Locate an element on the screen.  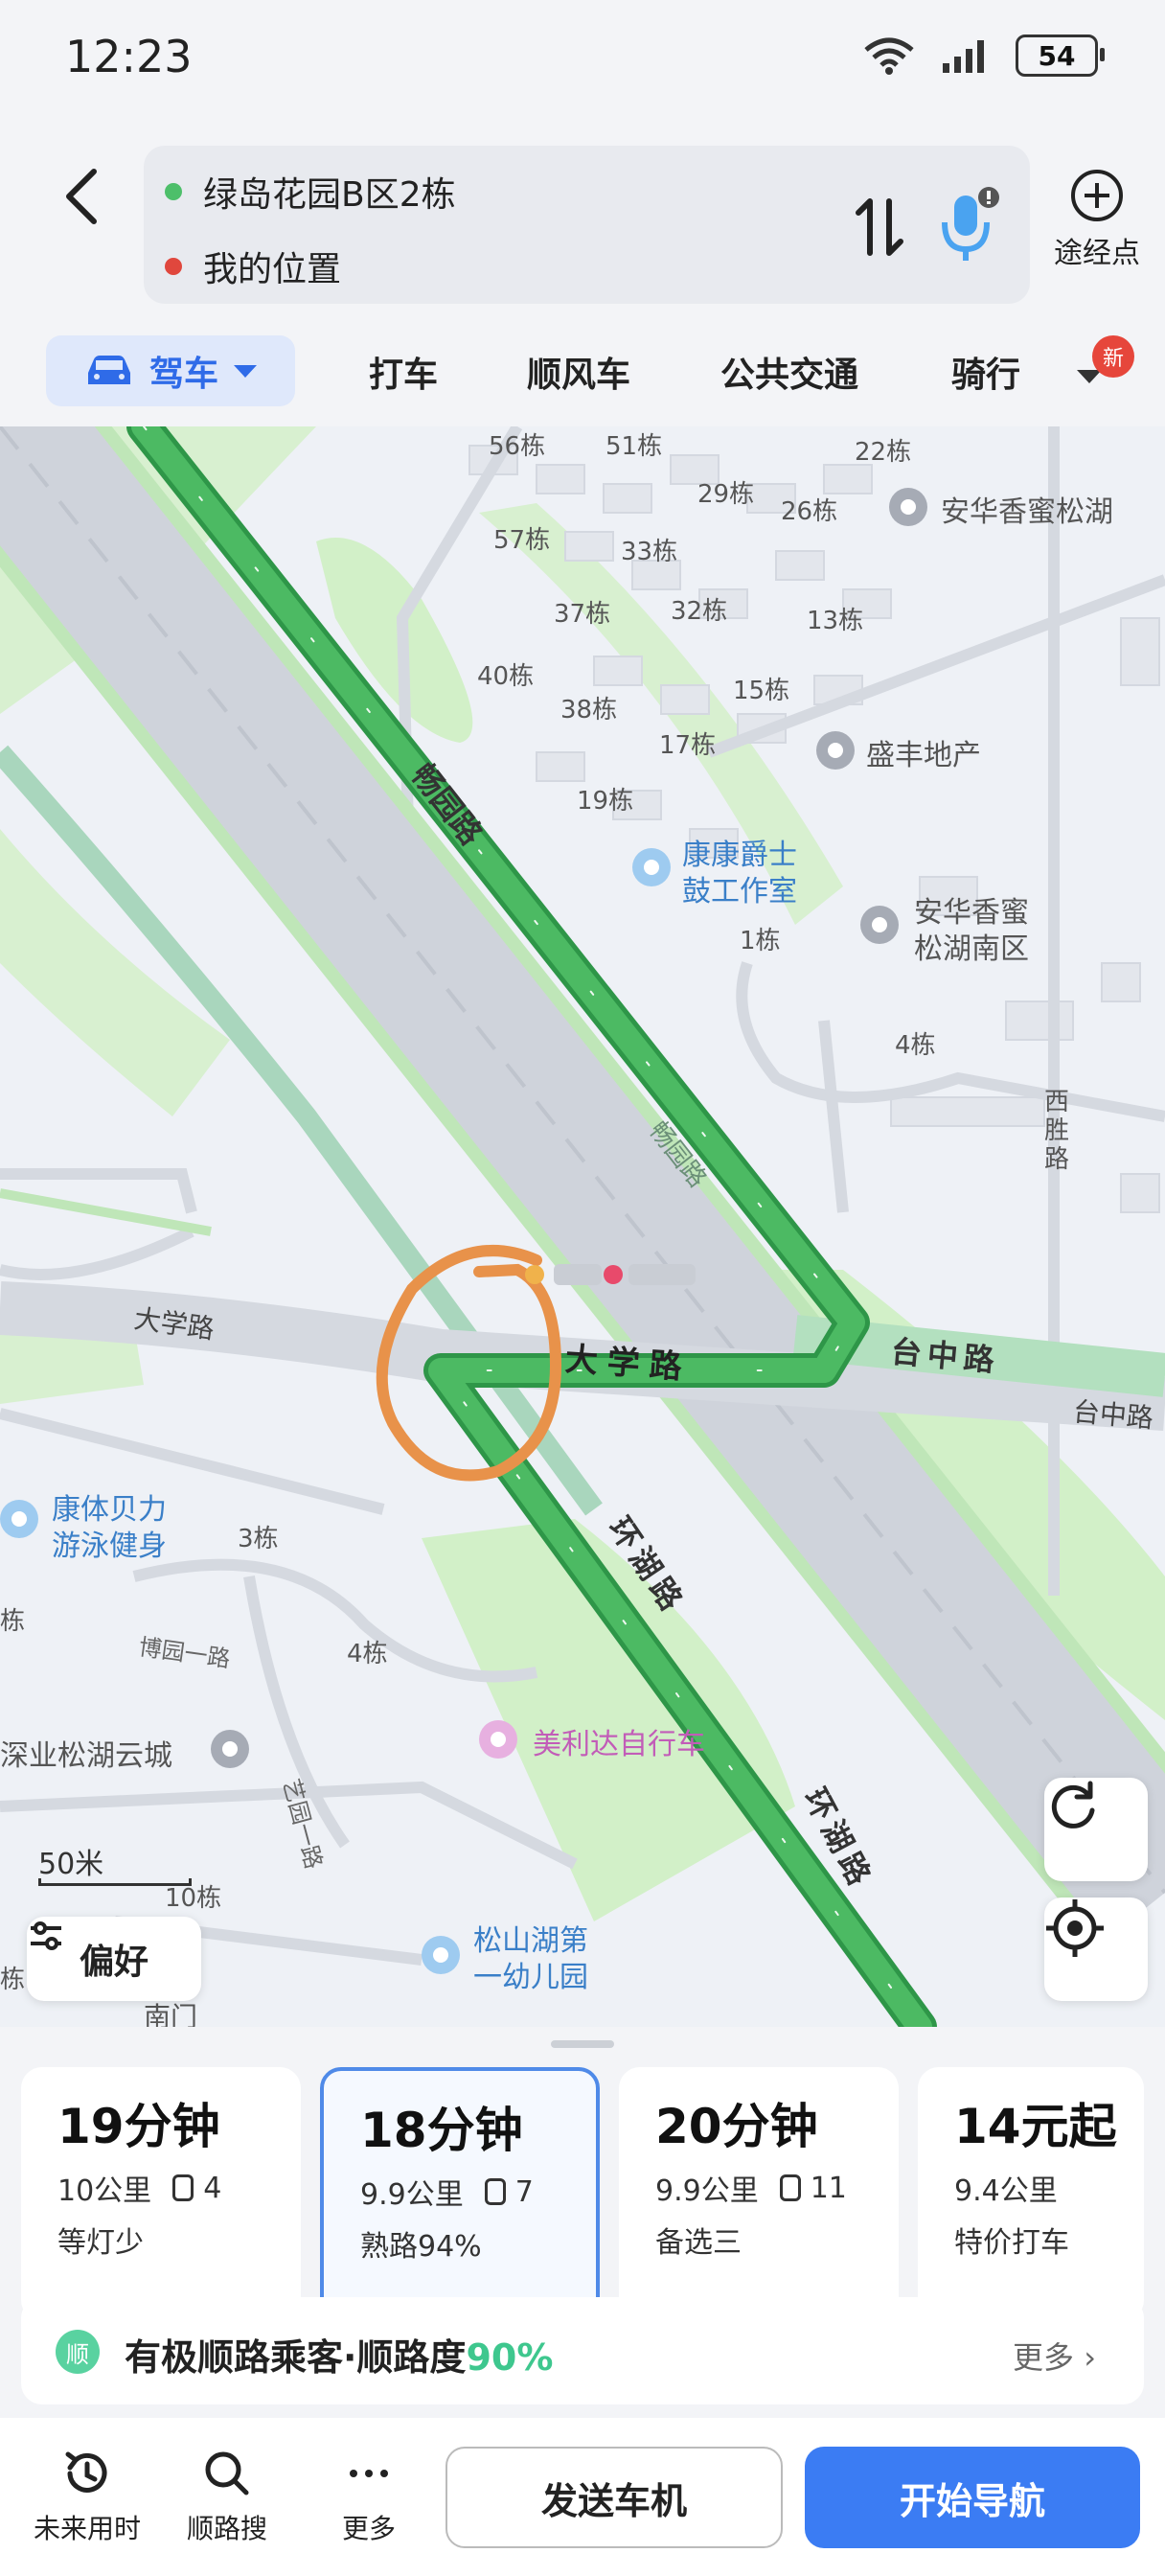
future-time-label: 未来用时 is located at coordinates (87, 2528).